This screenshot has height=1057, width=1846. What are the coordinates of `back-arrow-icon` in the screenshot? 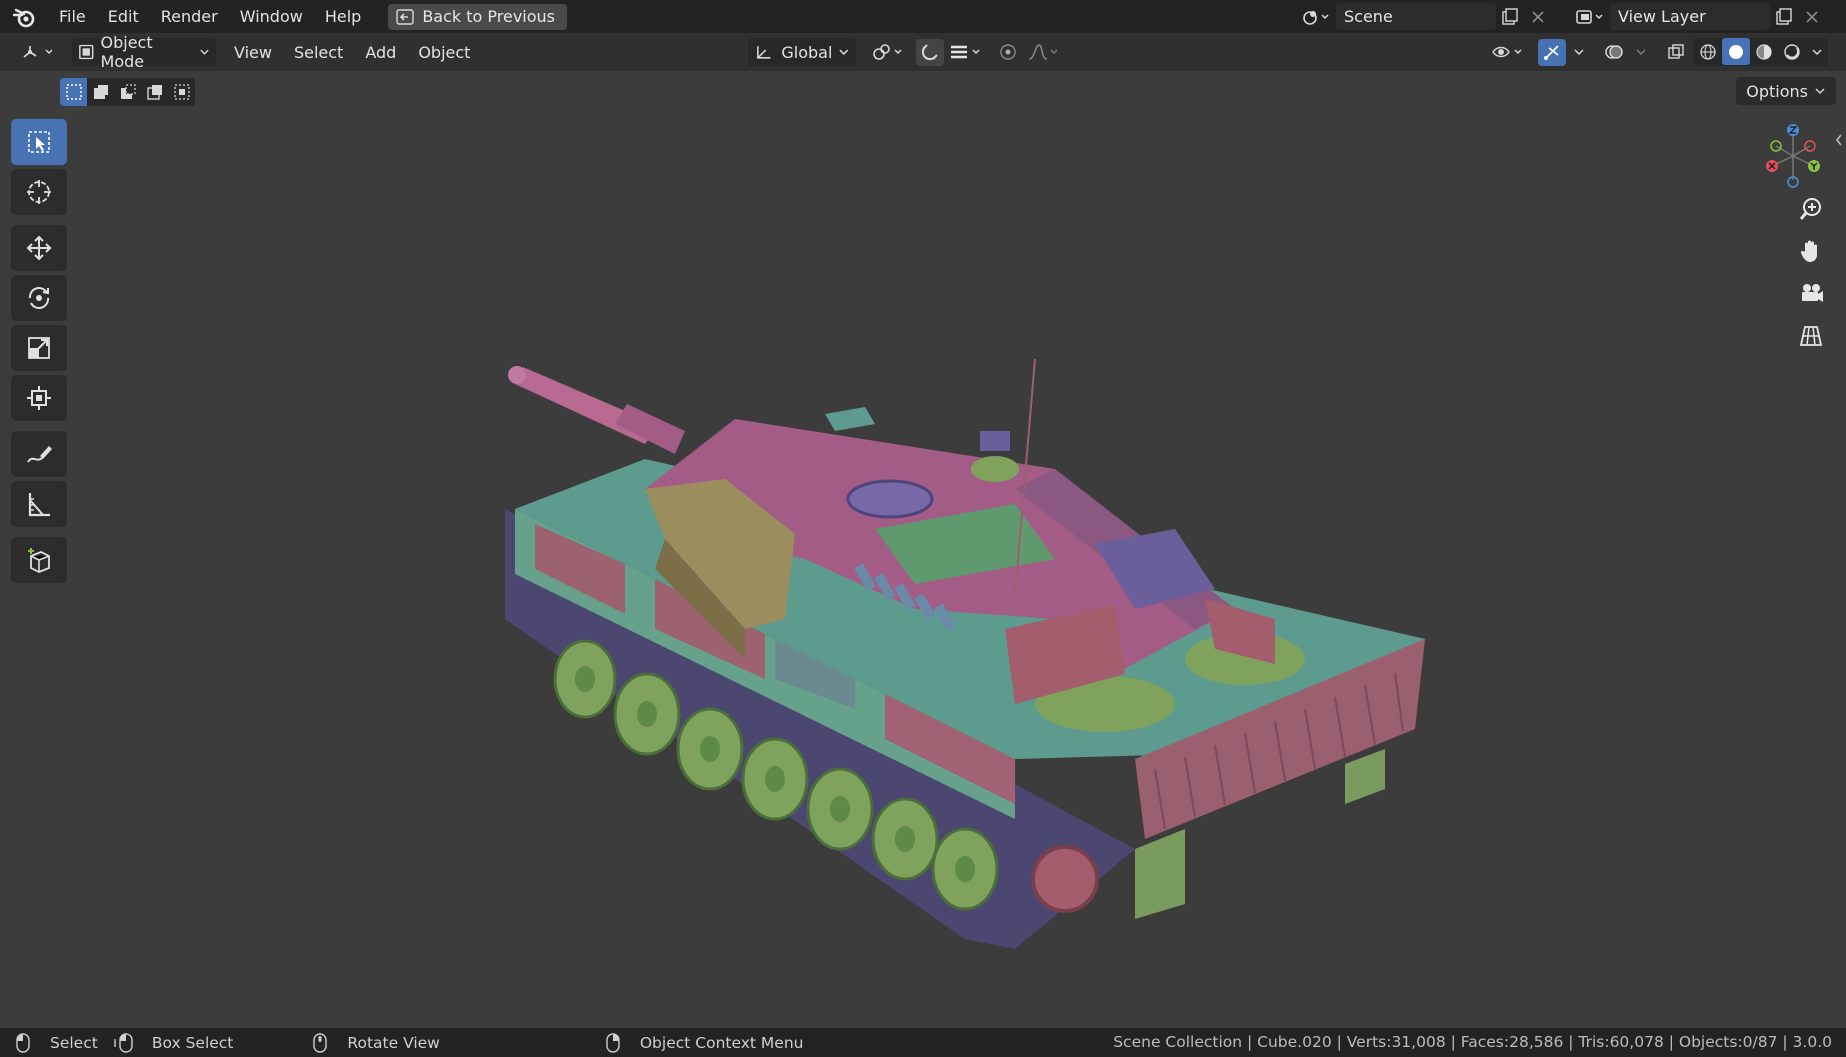 It's located at (405, 16).